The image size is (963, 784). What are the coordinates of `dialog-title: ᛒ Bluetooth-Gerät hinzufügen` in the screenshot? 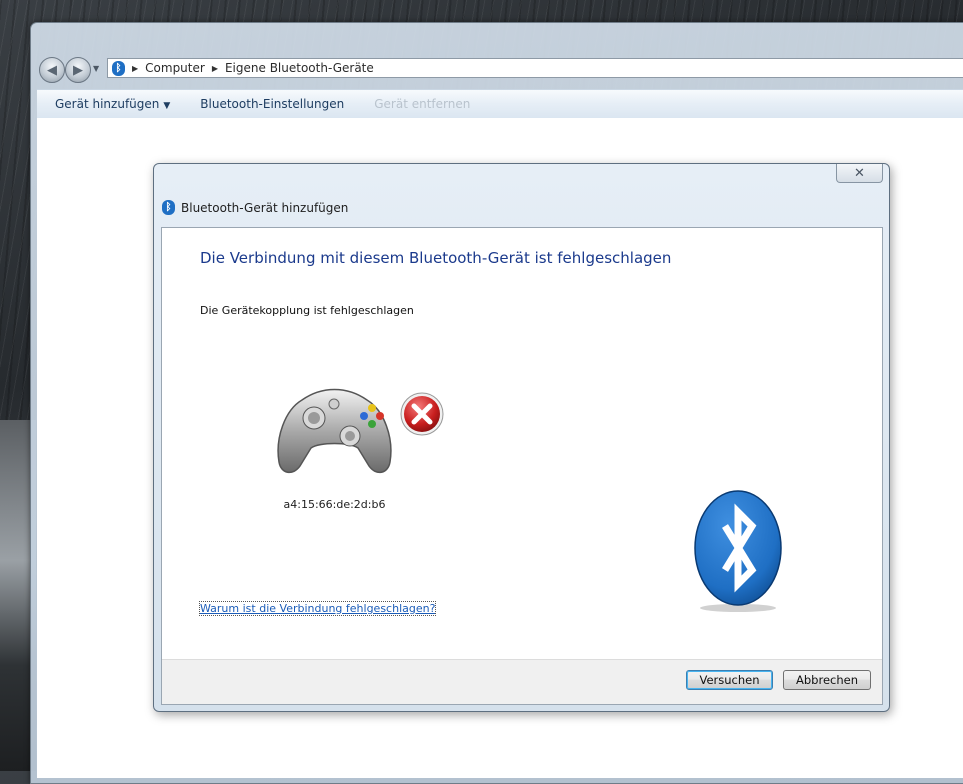 It's located at (255, 207).